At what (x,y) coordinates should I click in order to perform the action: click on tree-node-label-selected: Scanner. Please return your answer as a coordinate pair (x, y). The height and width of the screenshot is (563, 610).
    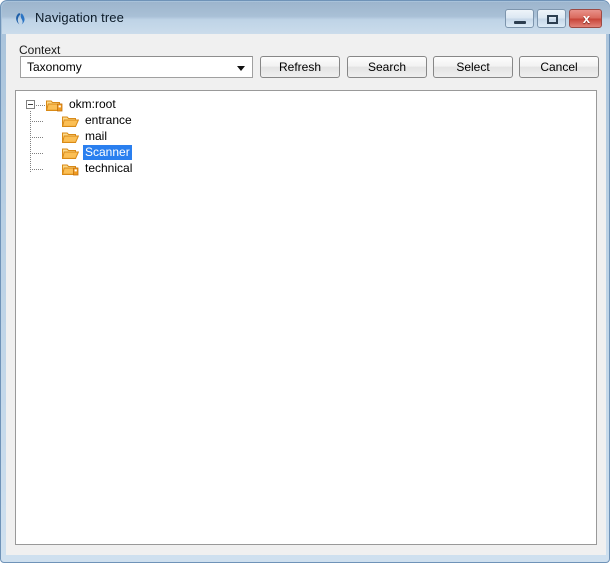
    Looking at the image, I should click on (107, 152).